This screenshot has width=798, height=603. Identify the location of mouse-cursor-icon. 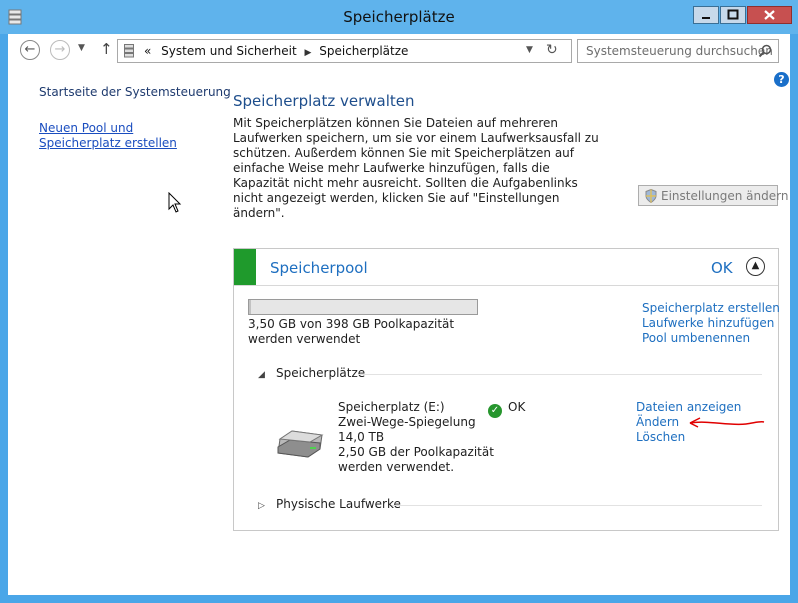
(175, 202).